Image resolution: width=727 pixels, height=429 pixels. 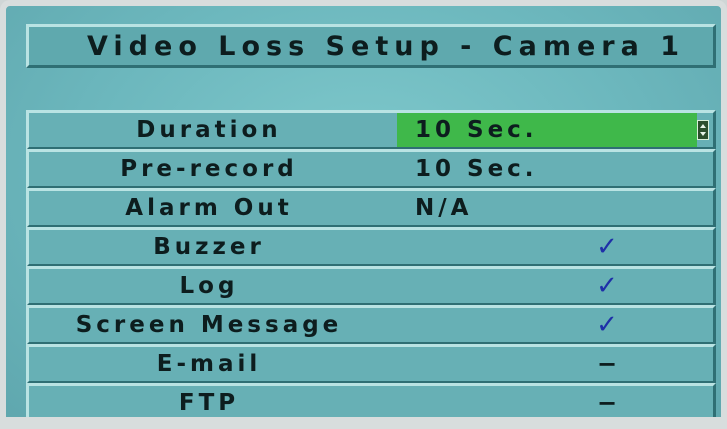 What do you see at coordinates (209, 169) in the screenshot?
I see `pre-record-label: Pre-record` at bounding box center [209, 169].